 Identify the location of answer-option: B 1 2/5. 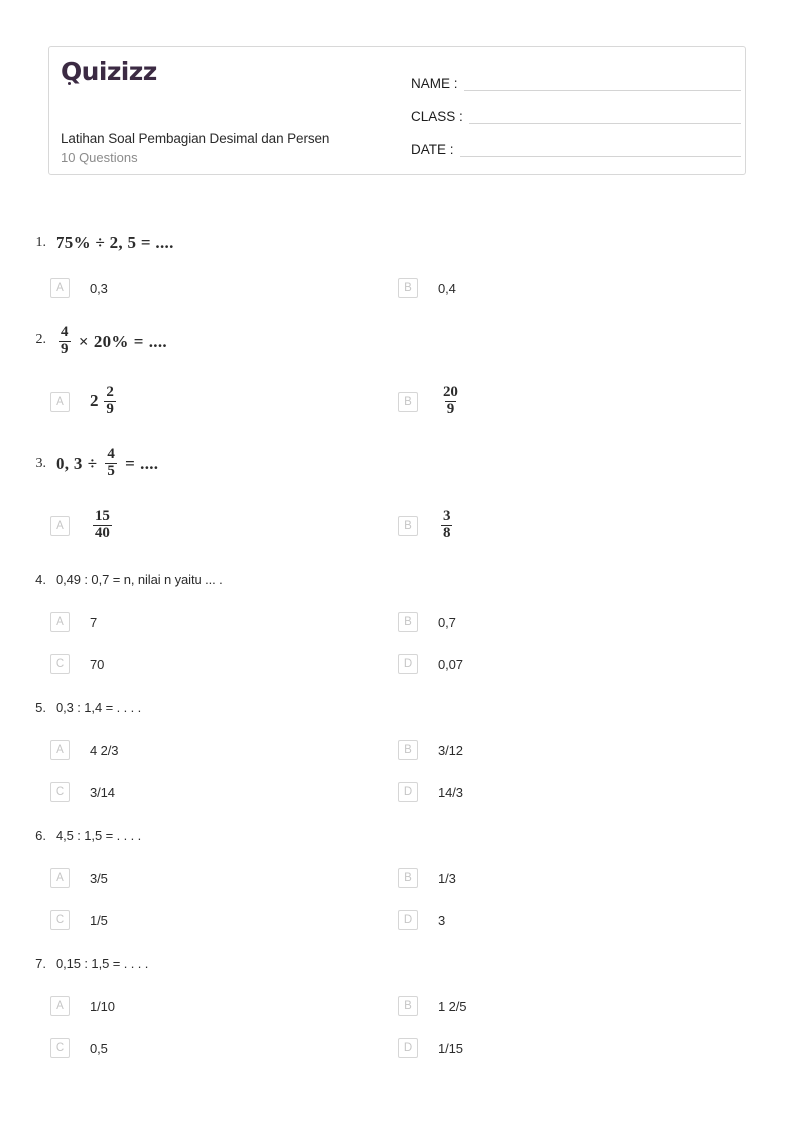
(525, 1006).